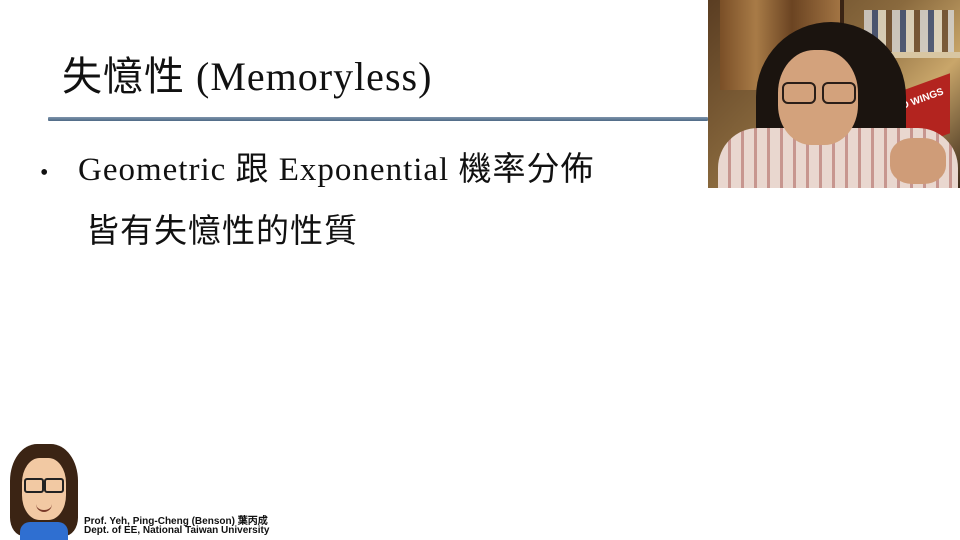 The width and height of the screenshot is (960, 540). I want to click on slide-title: 失憶性 (Memoryless), so click(247, 76).